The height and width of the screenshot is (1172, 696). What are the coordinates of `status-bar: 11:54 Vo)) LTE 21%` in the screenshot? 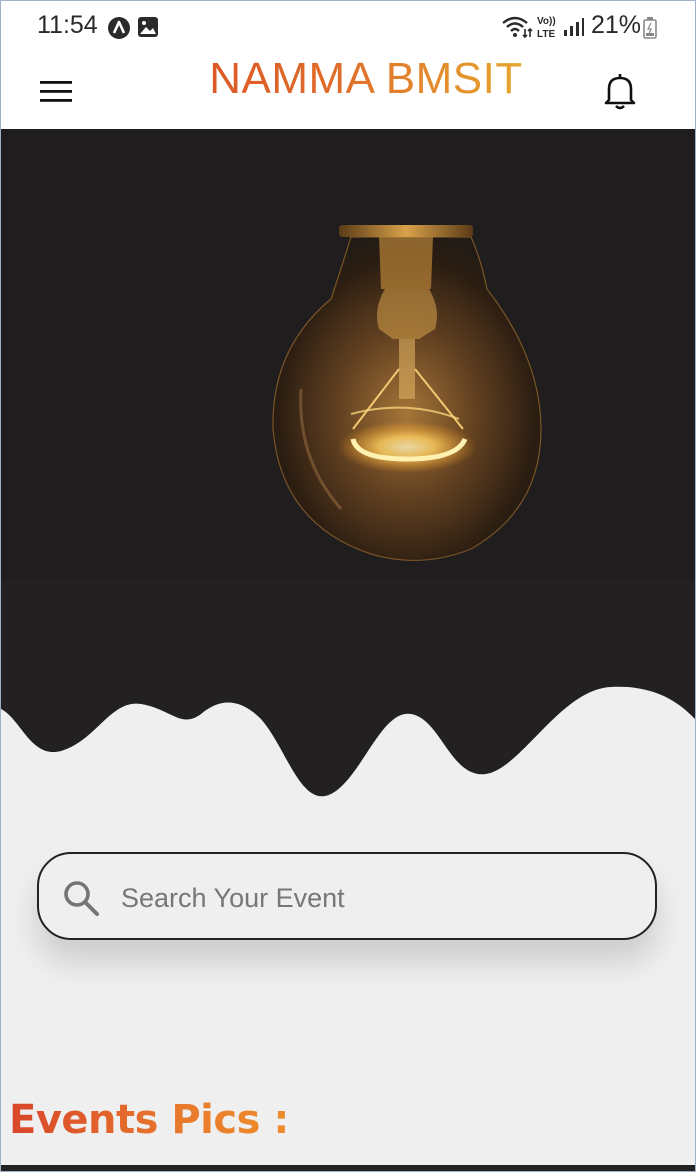 It's located at (348, 28).